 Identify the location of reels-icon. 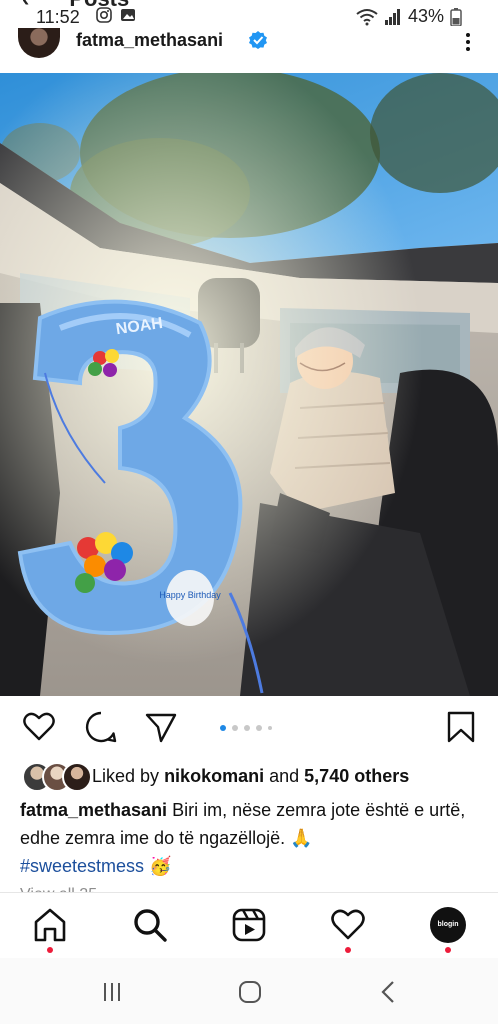
(249, 925).